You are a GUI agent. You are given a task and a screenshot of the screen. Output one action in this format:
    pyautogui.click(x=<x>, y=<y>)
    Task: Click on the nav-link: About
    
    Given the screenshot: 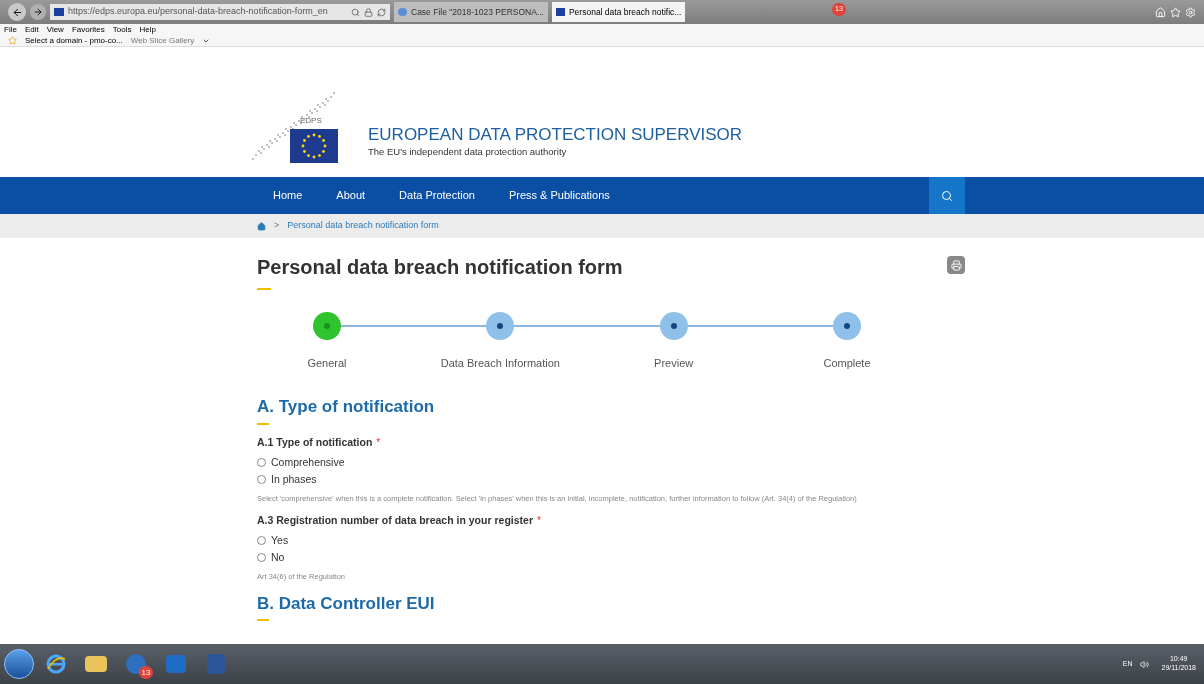 What is the action you would take?
    pyautogui.click(x=351, y=195)
    